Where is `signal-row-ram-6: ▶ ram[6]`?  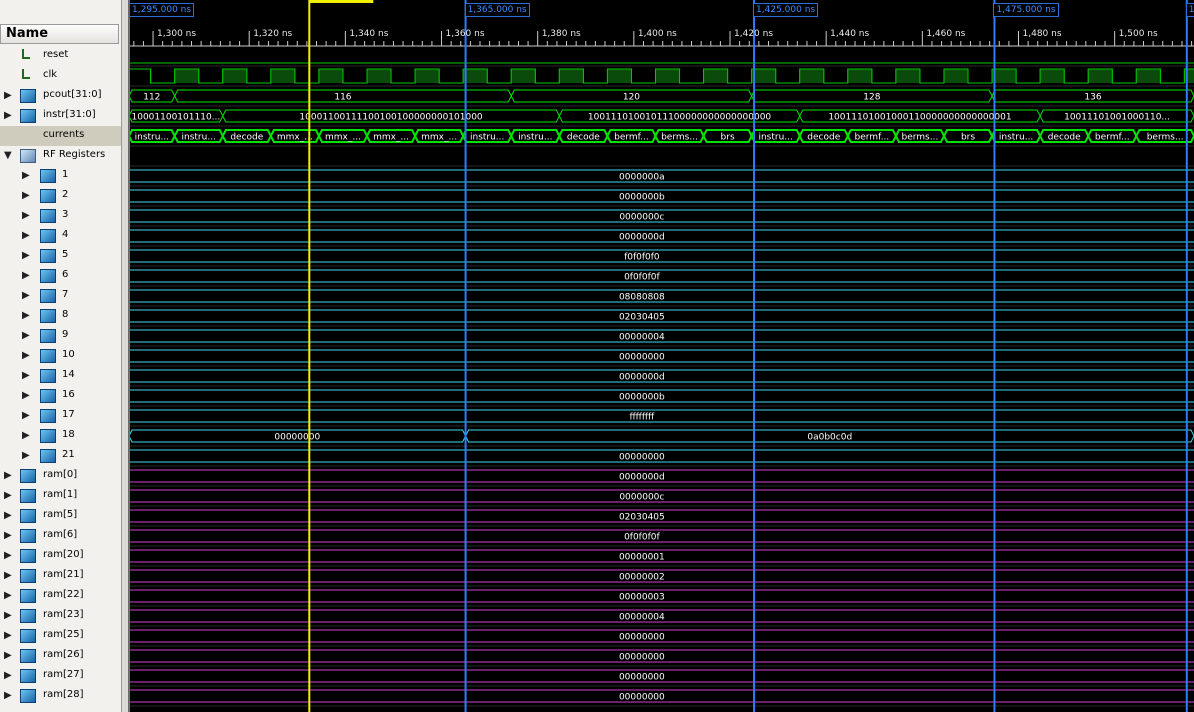
signal-row-ram-6: ▶ ram[6] is located at coordinates (60, 536).